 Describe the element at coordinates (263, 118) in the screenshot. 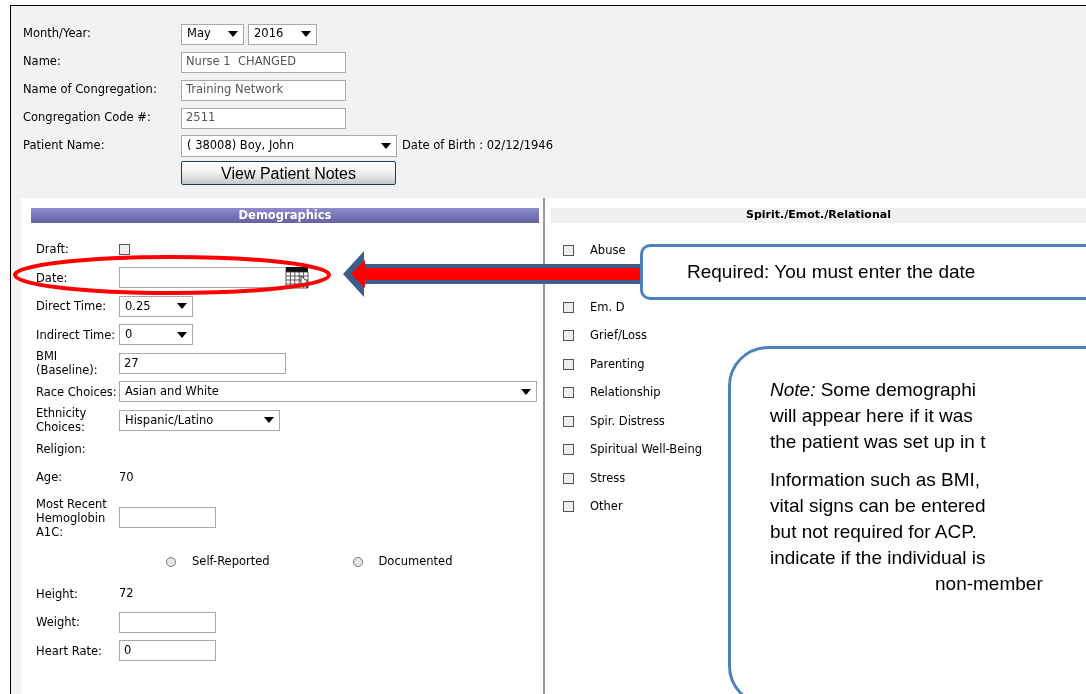

I see `text-field: 2511` at that location.